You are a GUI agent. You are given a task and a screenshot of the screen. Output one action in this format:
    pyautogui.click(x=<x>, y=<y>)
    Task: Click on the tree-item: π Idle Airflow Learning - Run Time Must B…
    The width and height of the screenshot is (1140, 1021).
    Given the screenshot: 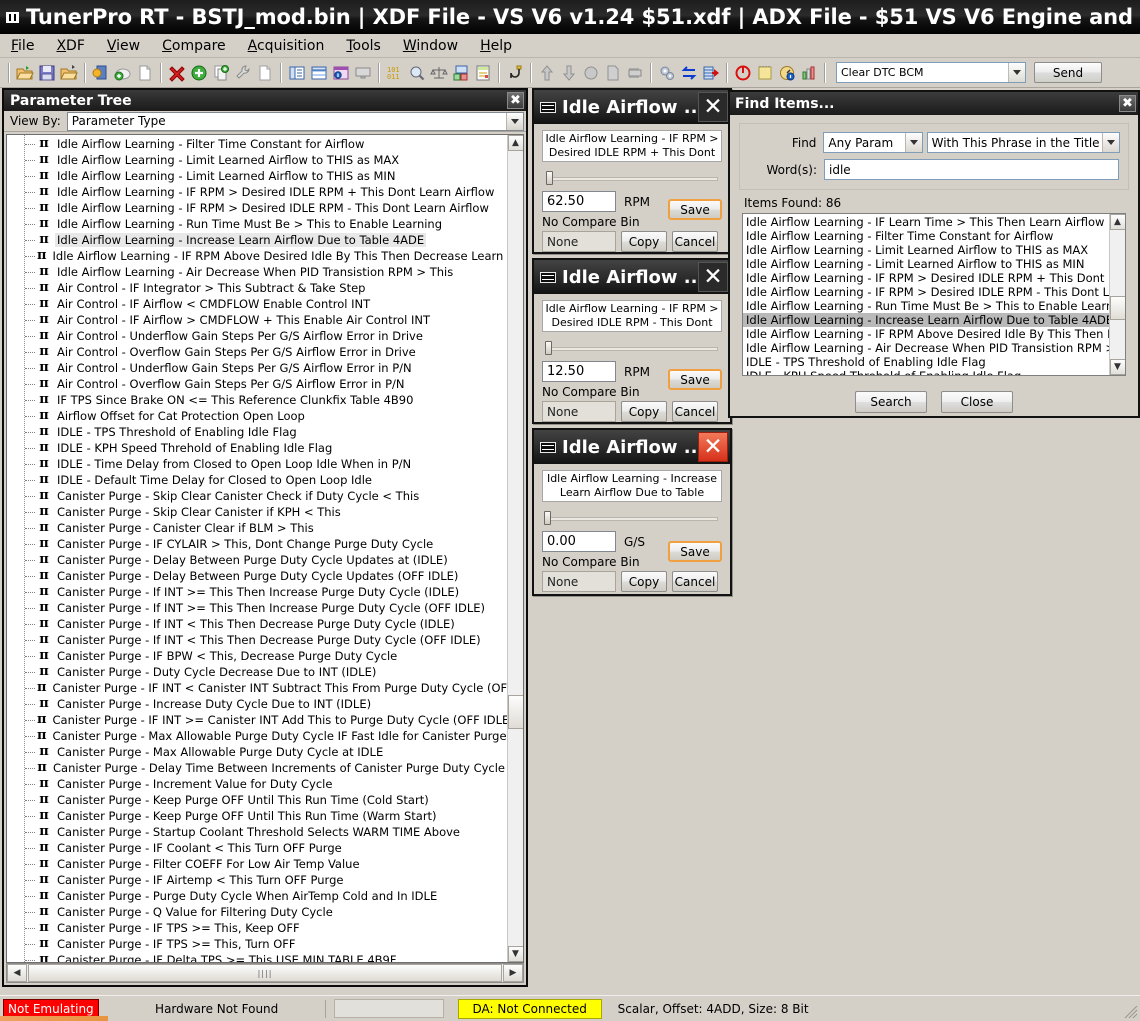 What is the action you would take?
    pyautogui.click(x=257, y=224)
    